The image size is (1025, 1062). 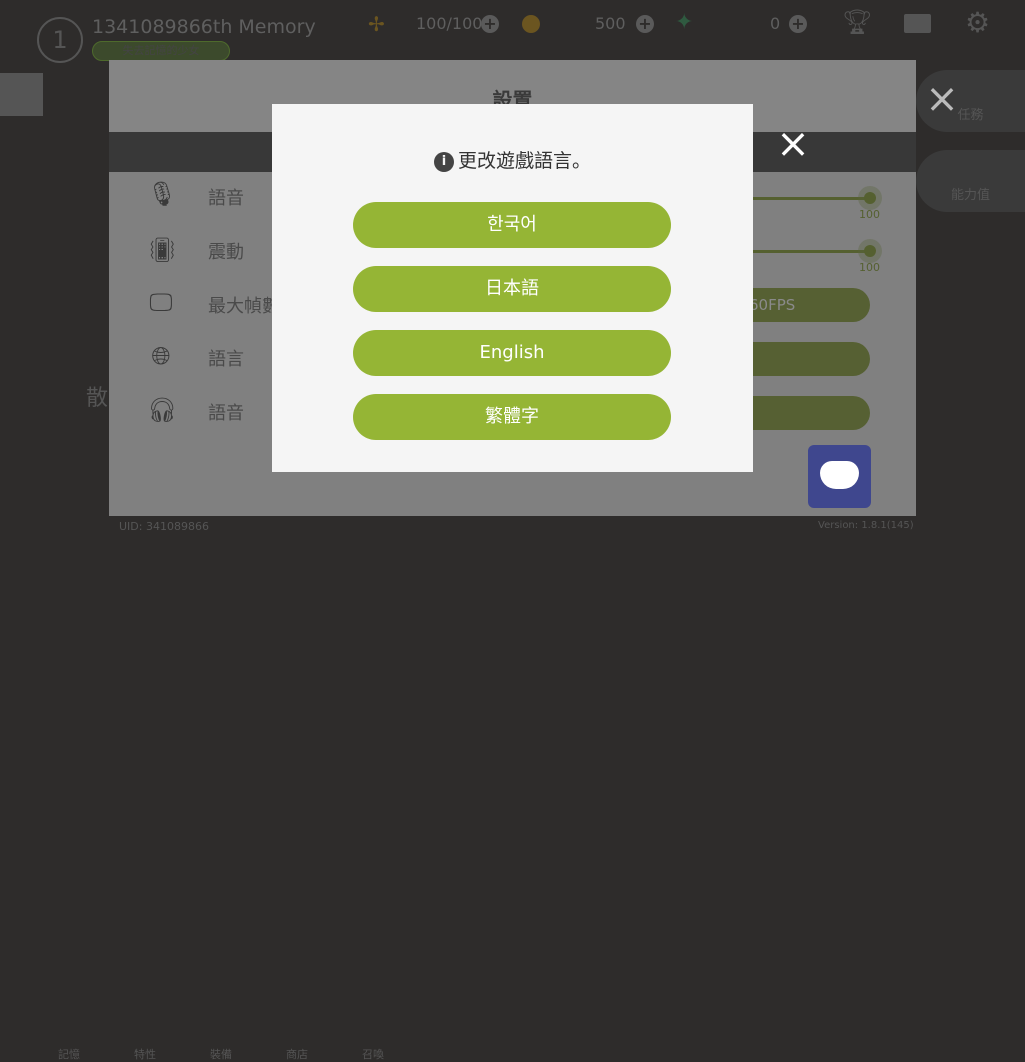 I want to click on add-stamina-button: +, so click(x=490, y=24).